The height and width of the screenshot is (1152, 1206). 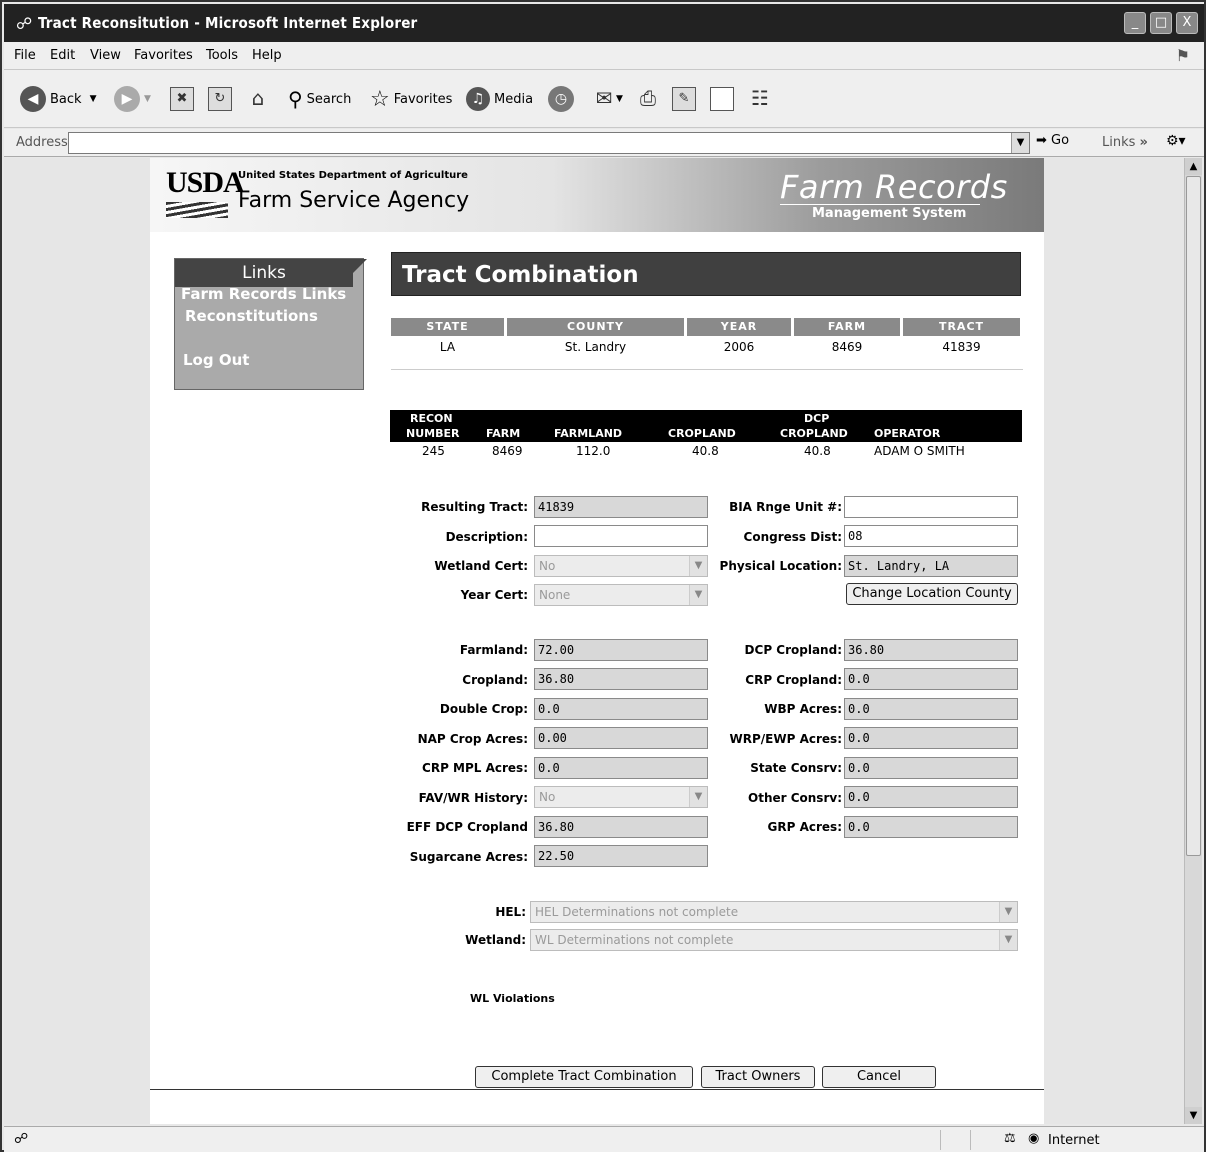 What do you see at coordinates (1161, 23) in the screenshot?
I see `maximize-button: □` at bounding box center [1161, 23].